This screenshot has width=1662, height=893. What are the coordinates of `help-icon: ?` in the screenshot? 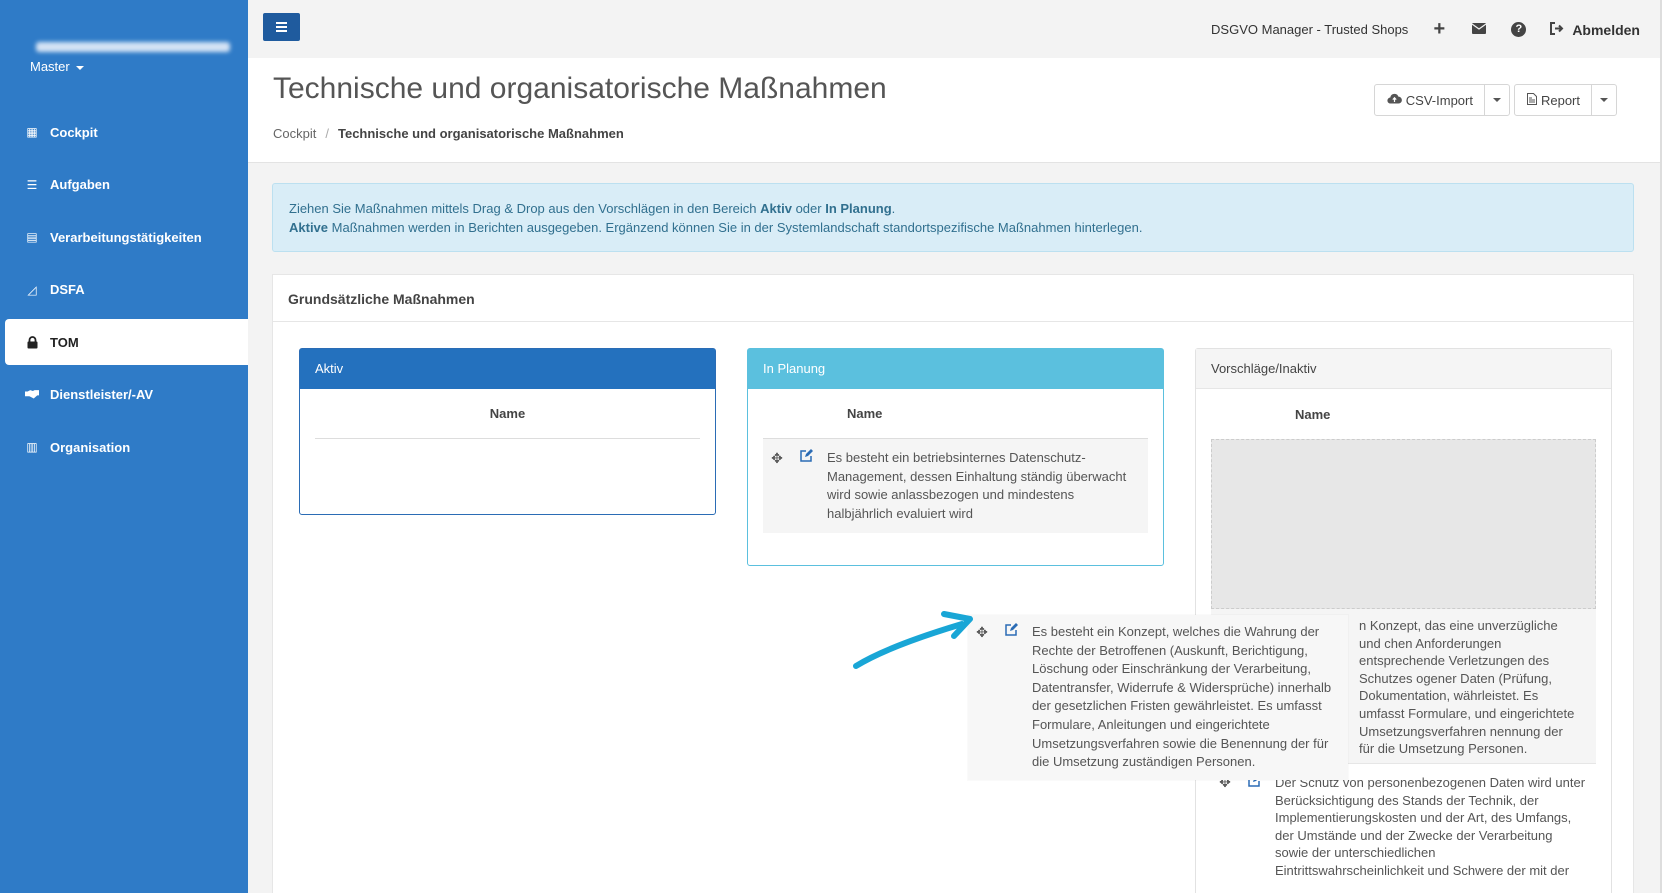 It's located at (1519, 29).